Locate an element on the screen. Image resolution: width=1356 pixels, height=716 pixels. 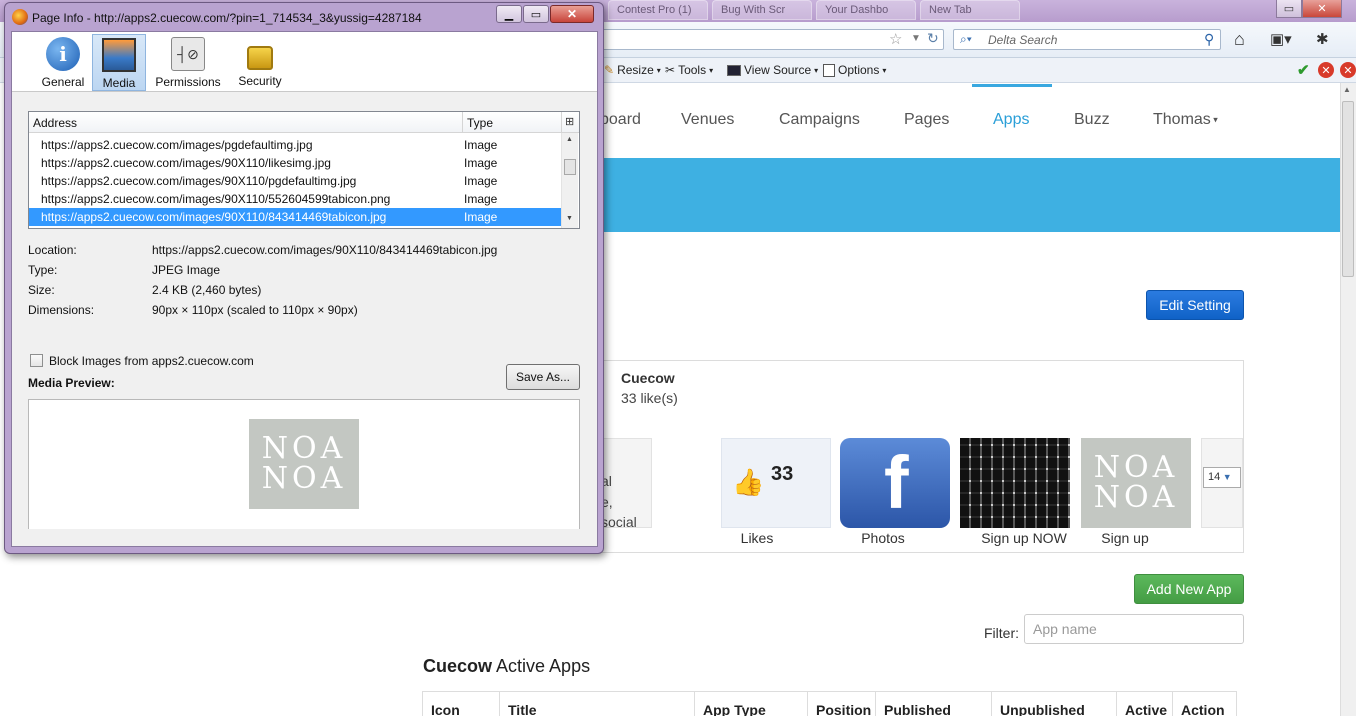
column-header-app-type: App Type is located at coordinates (734, 709).